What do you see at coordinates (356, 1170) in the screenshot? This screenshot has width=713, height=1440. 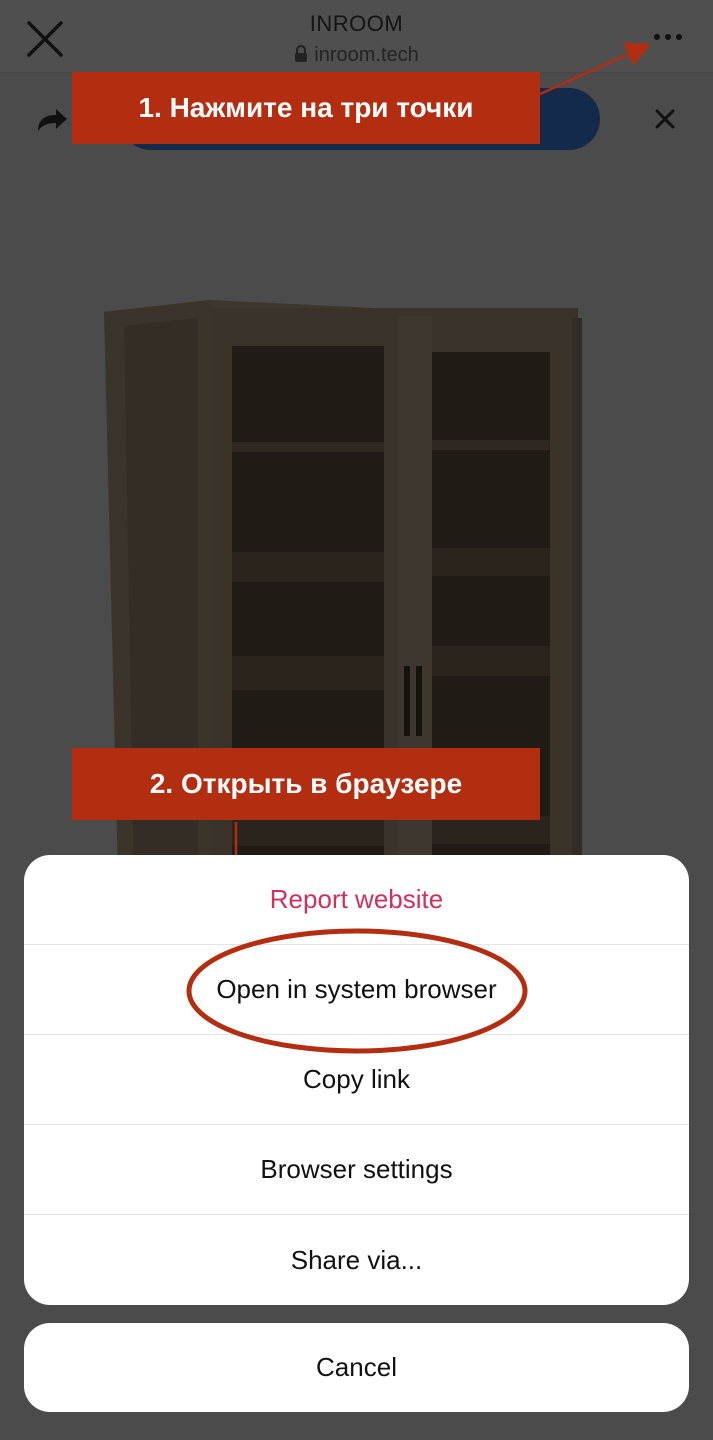 I see `browser-settings-button: Browser settings` at bounding box center [356, 1170].